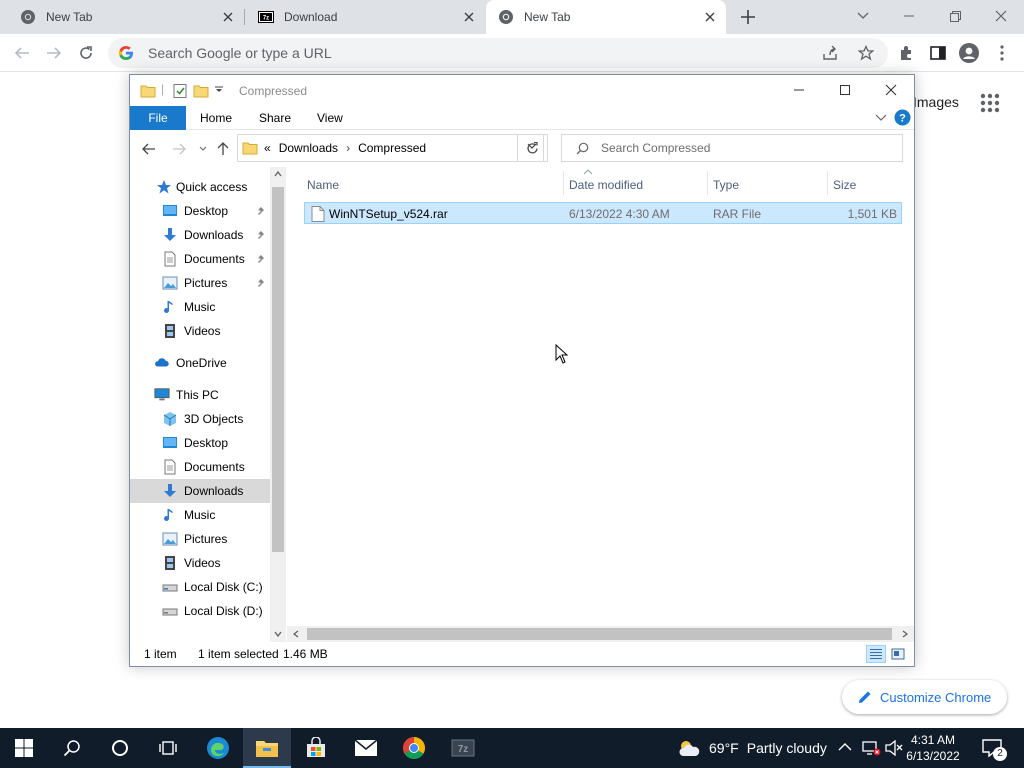  What do you see at coordinates (1000, 754) in the screenshot?
I see `notification-count-badge: 2` at bounding box center [1000, 754].